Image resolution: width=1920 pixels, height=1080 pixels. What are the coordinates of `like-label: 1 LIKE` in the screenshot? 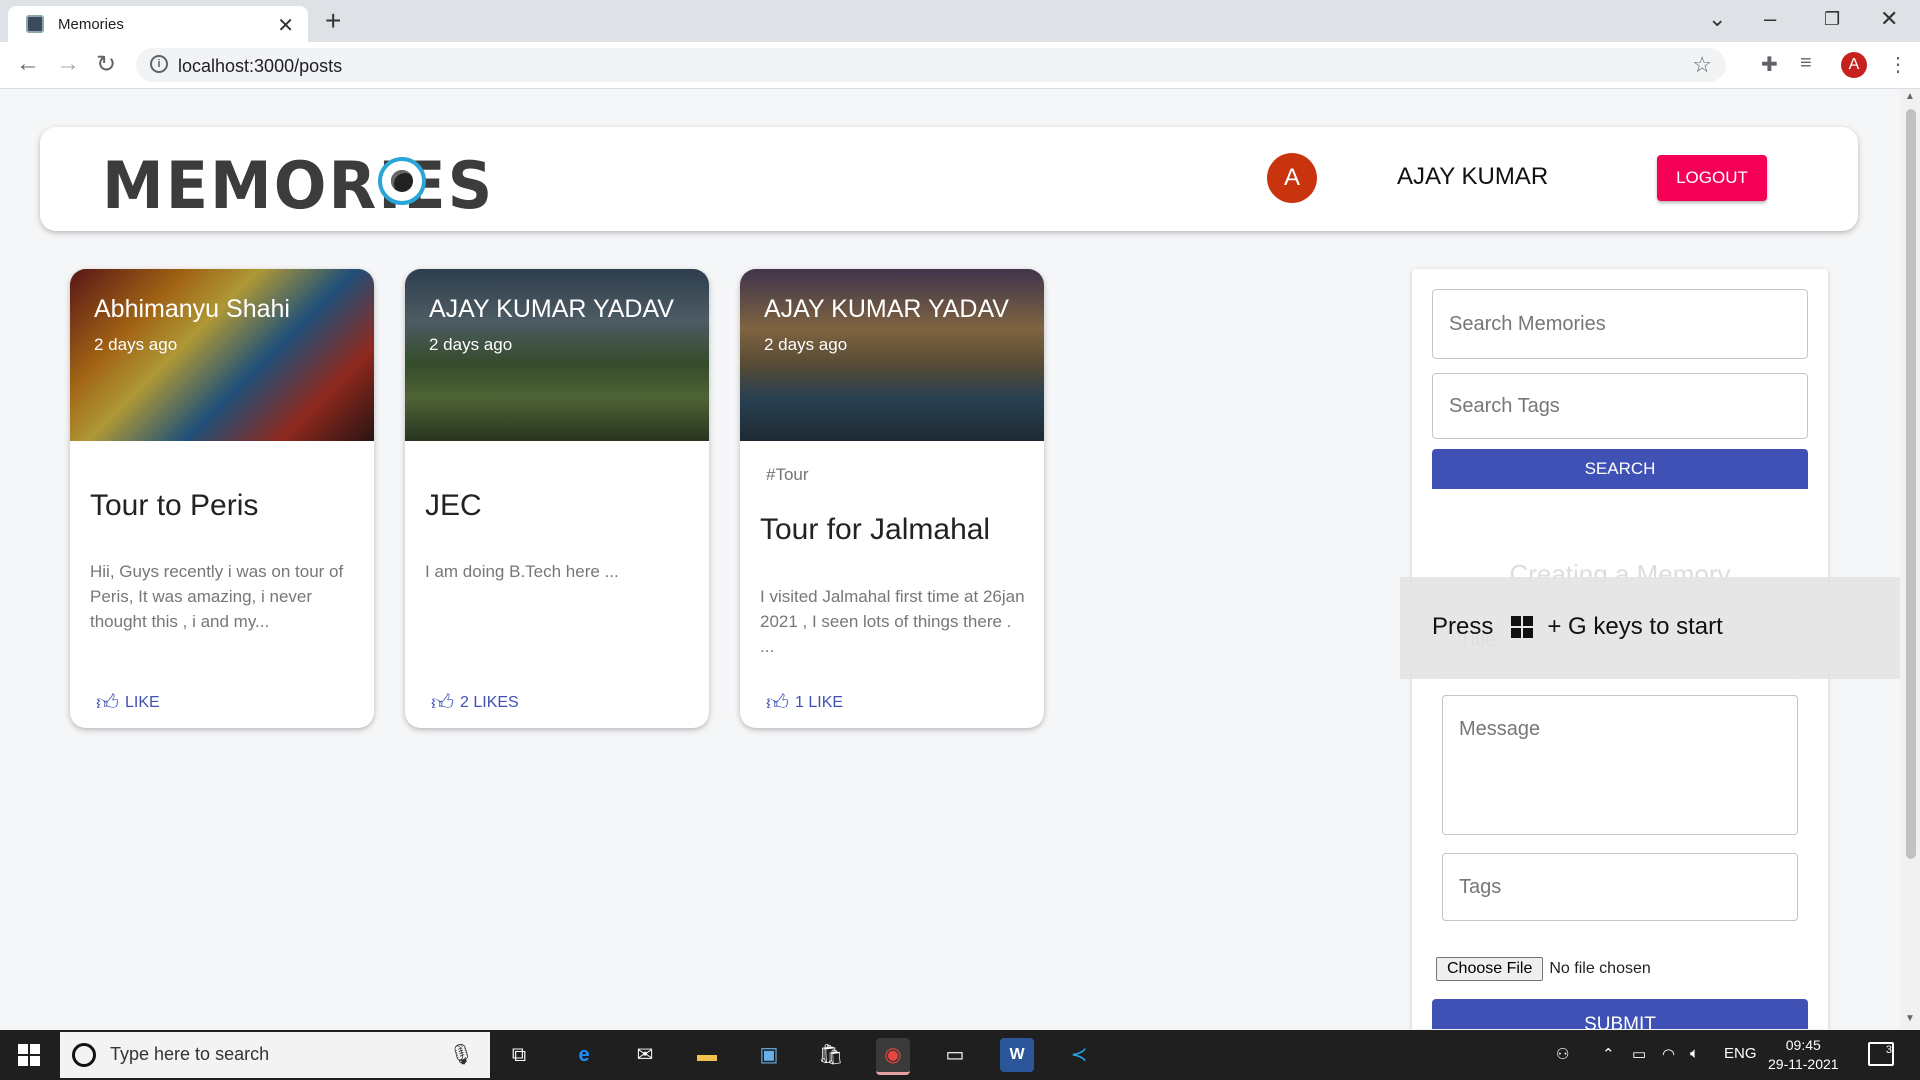 It's located at (819, 702).